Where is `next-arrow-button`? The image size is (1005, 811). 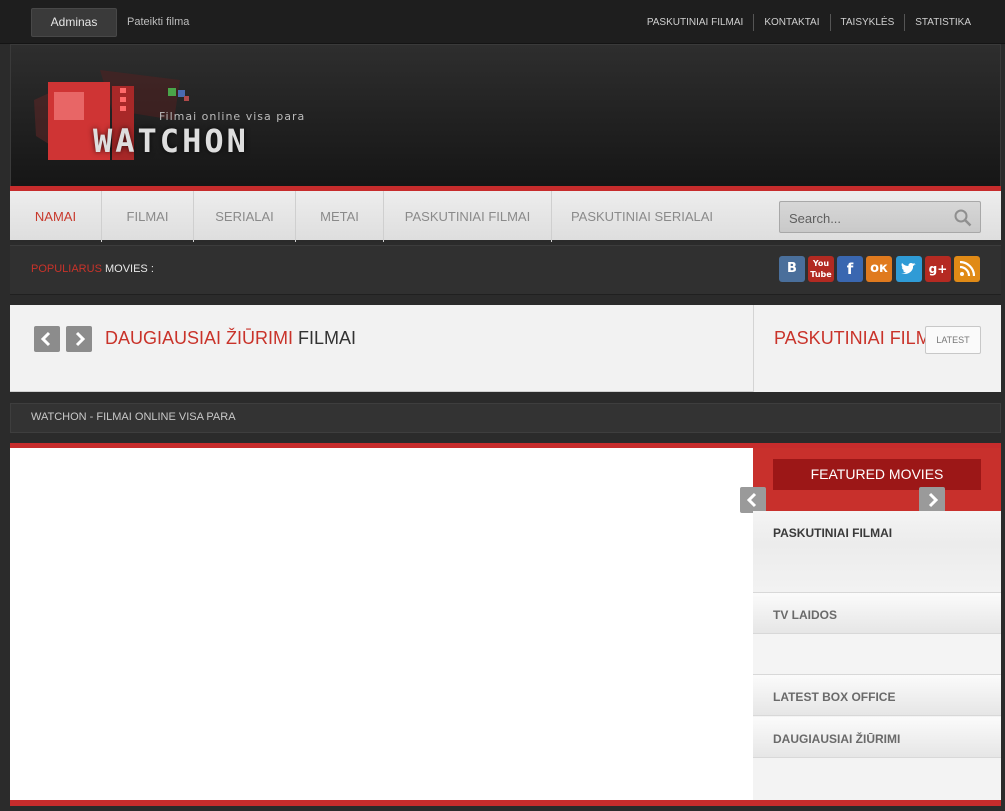 next-arrow-button is located at coordinates (79, 339).